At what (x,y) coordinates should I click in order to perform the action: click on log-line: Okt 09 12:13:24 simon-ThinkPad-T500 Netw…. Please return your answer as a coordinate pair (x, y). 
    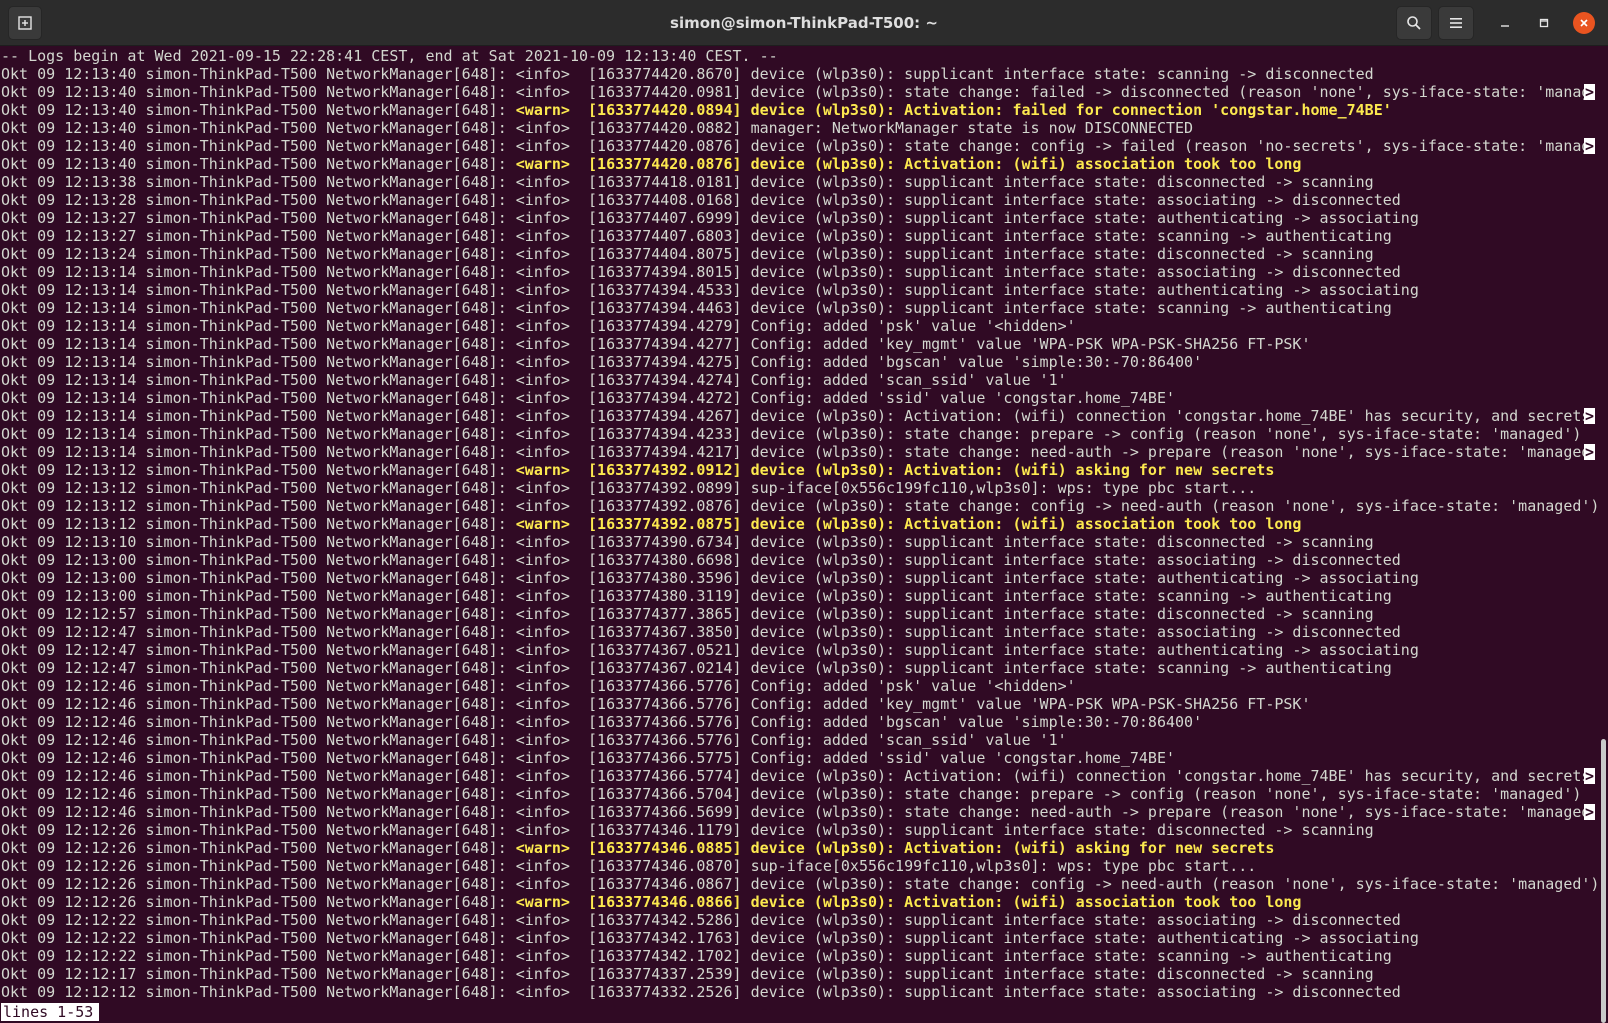
    Looking at the image, I should click on (799, 254).